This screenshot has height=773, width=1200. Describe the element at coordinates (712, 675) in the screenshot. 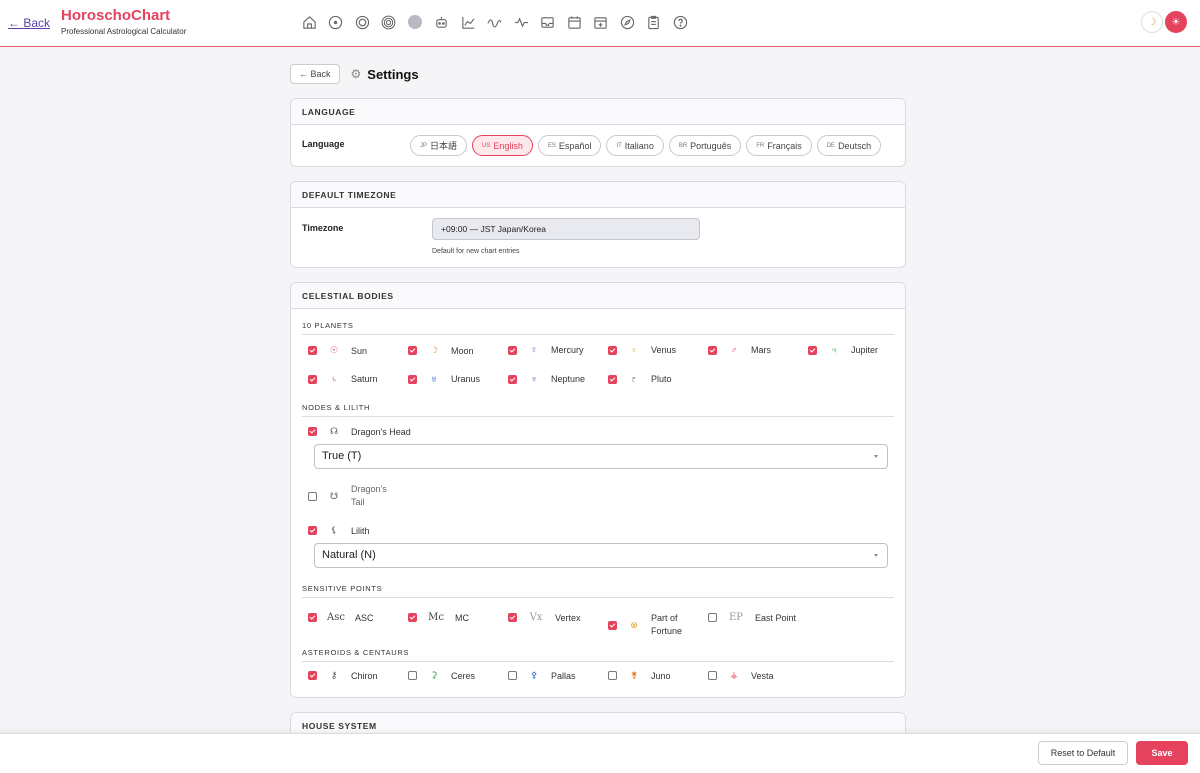

I see `asteroid-checkbox-vesta` at that location.